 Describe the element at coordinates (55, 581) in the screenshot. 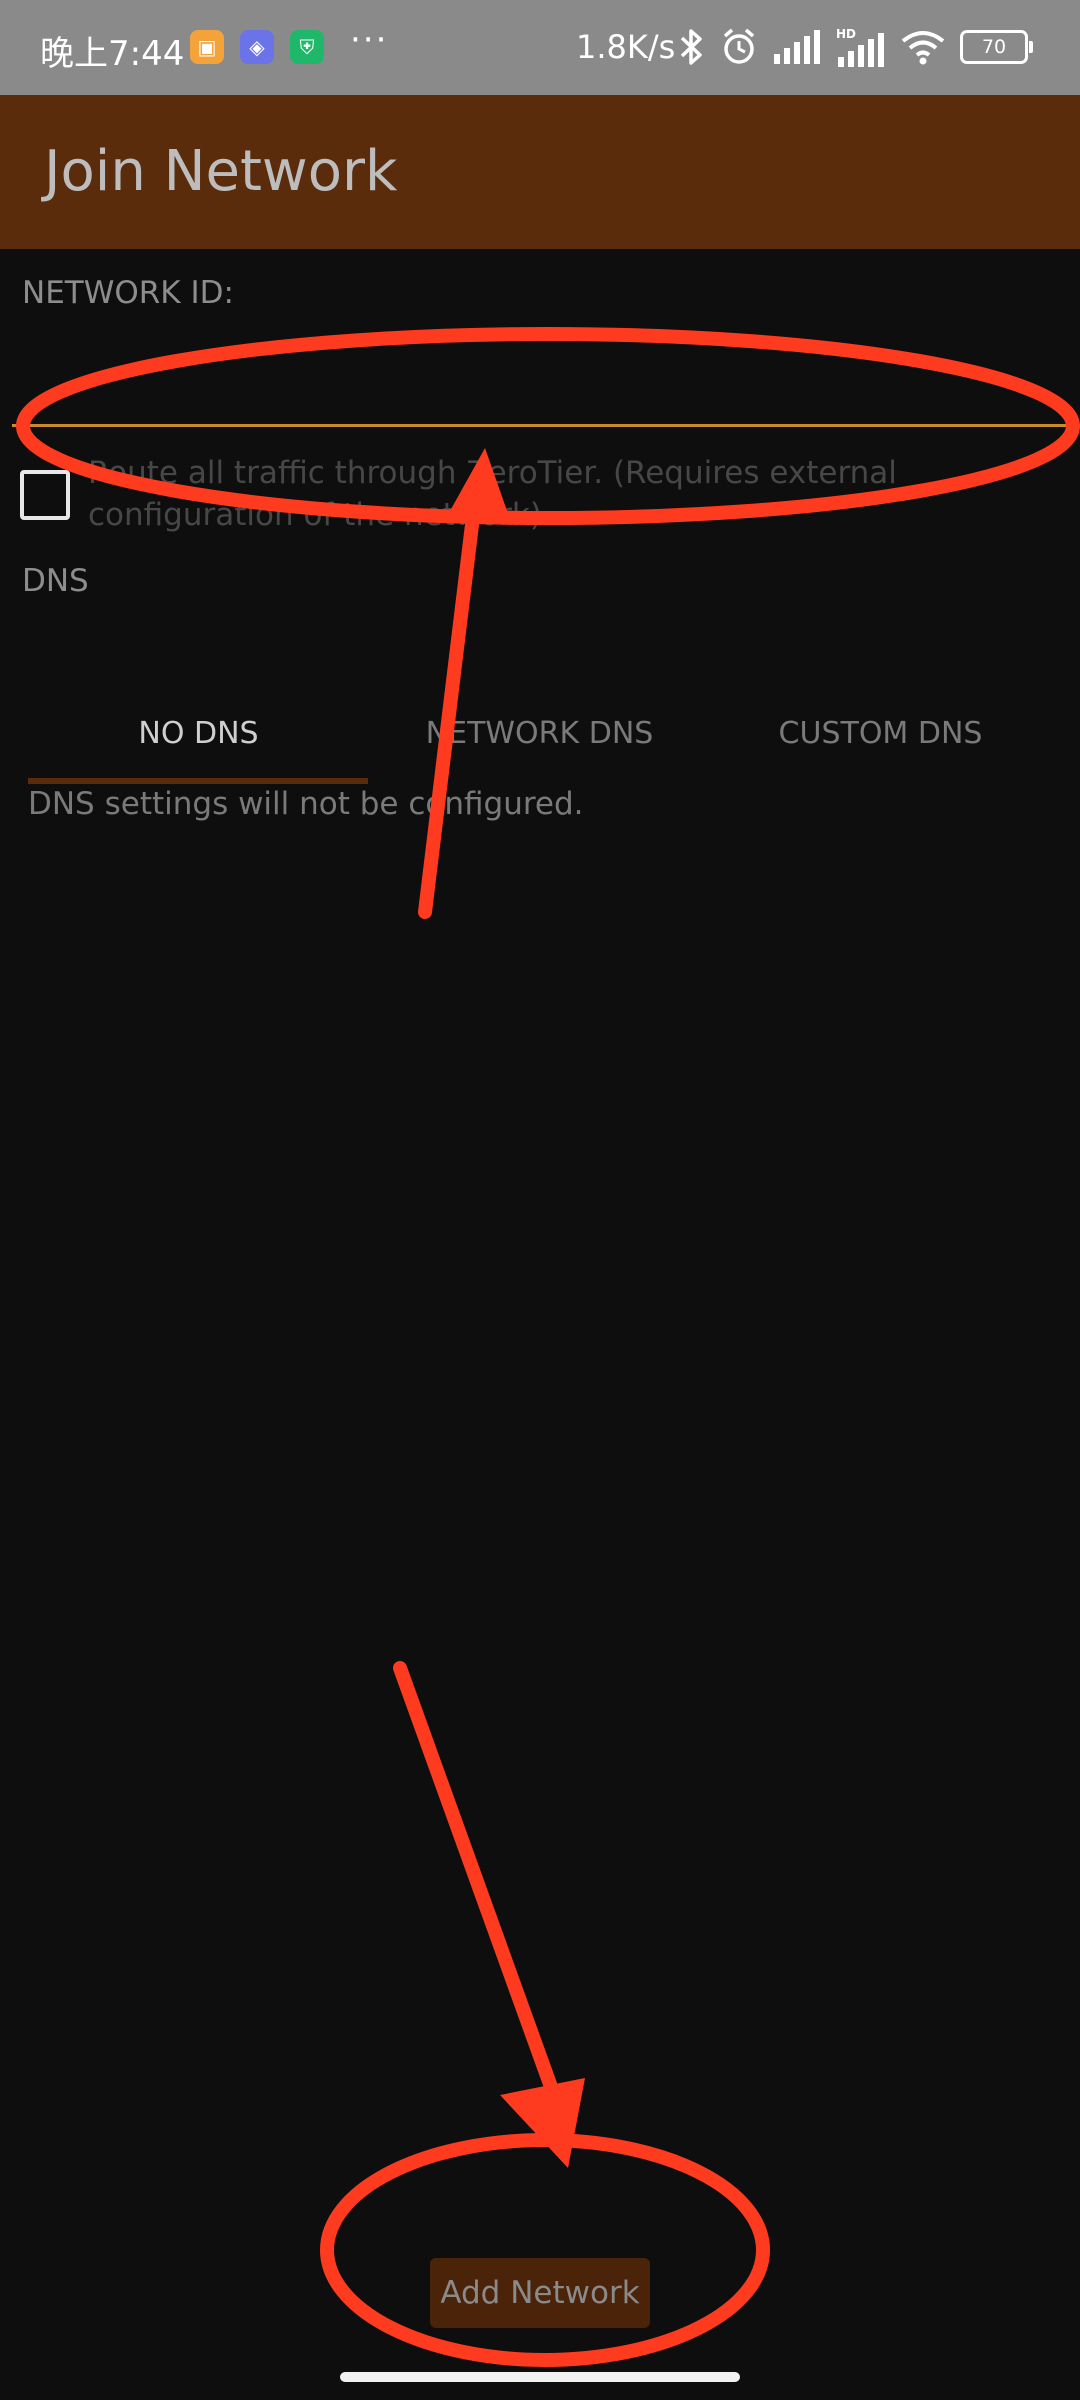

I see `dns-label: DNS` at that location.